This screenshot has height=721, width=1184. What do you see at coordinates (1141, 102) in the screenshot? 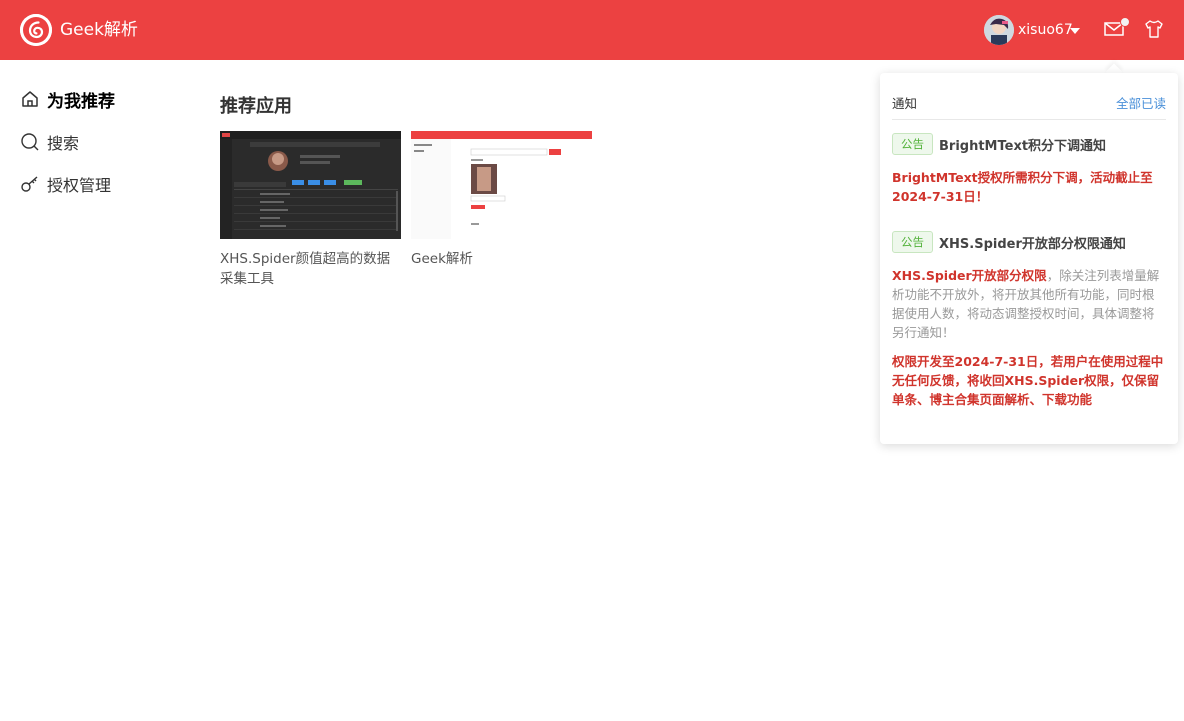
I see `mark-all-read-link: 全部已读` at bounding box center [1141, 102].